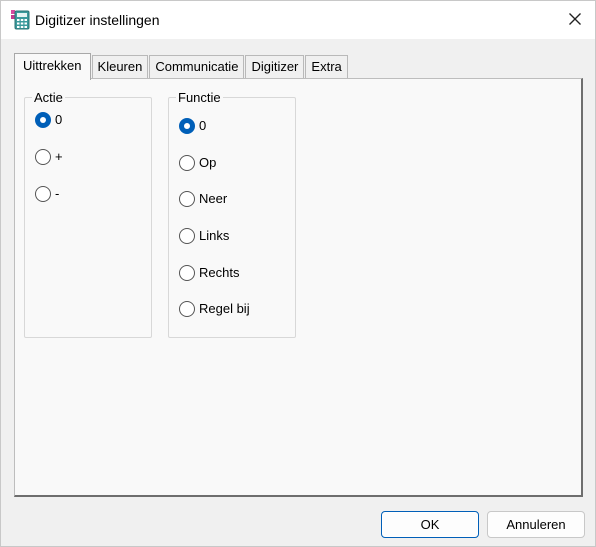  I want to click on functie-groupbox: Functie 0 Op Neer Links Rechts Regel bij, so click(232, 214).